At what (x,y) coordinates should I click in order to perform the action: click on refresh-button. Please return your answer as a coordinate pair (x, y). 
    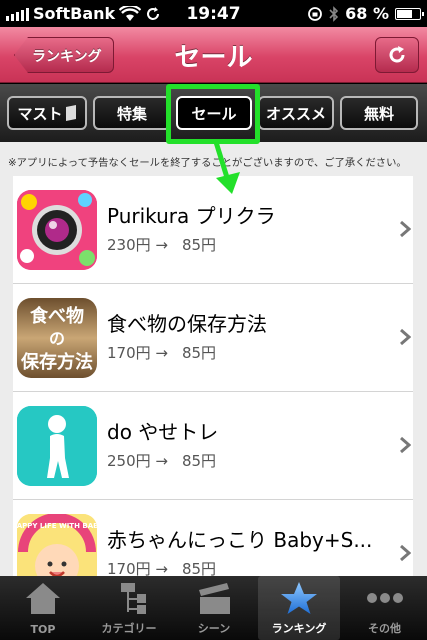
    Looking at the image, I should click on (397, 55).